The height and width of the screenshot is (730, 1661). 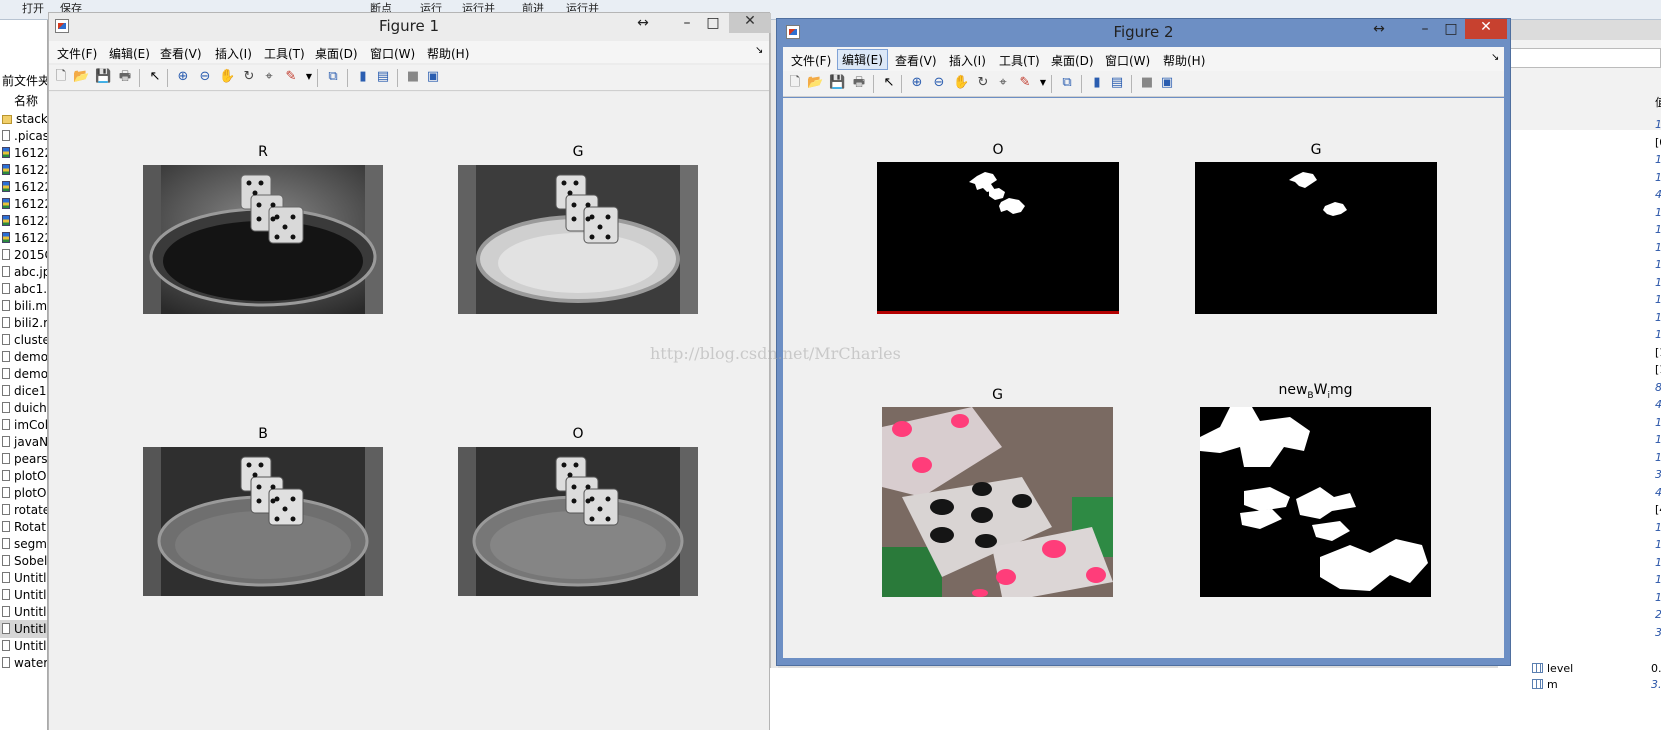 What do you see at coordinates (1143, 32) in the screenshot?
I see `figure2-titlebar: Figure 2 ↔ – □ ✕` at bounding box center [1143, 32].